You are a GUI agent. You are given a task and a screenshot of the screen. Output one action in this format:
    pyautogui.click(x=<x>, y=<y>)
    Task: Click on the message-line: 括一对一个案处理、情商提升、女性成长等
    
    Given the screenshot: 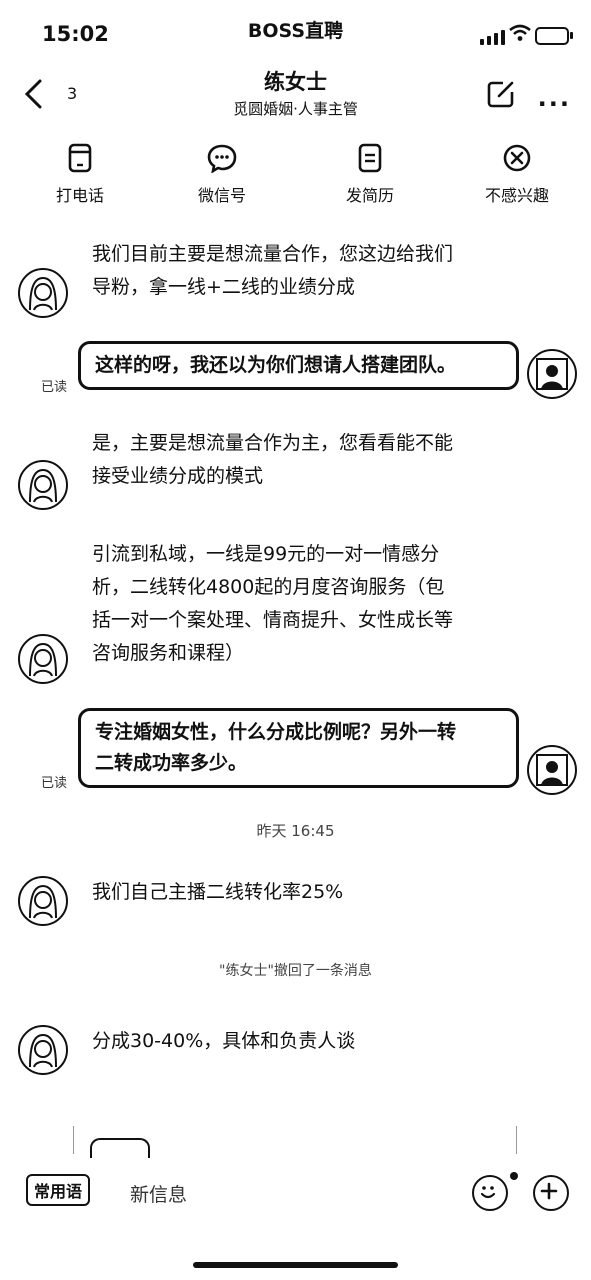 What is the action you would take?
    pyautogui.click(x=273, y=620)
    